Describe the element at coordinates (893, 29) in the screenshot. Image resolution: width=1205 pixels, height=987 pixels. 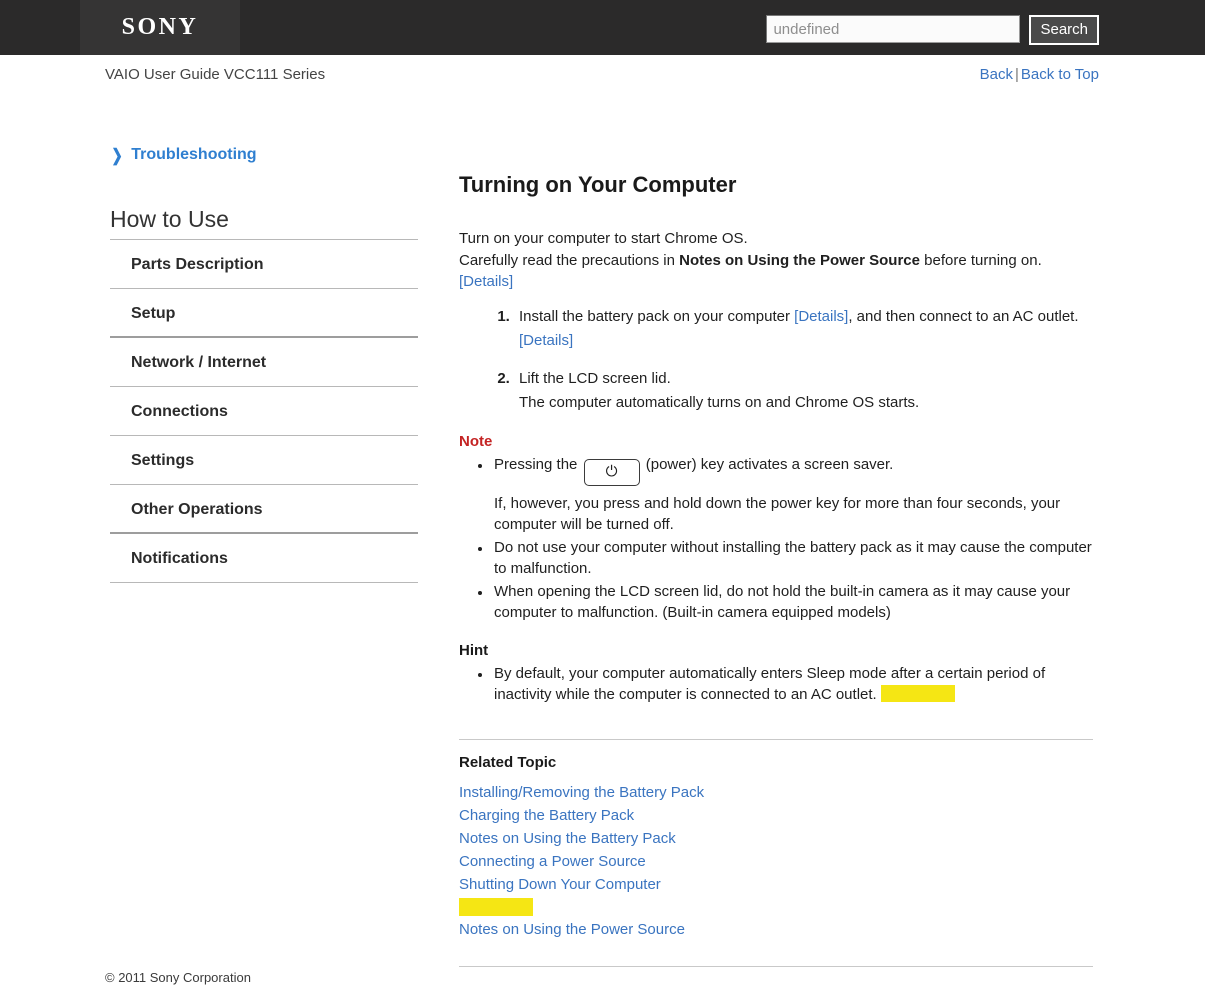
I see `search-input` at that location.